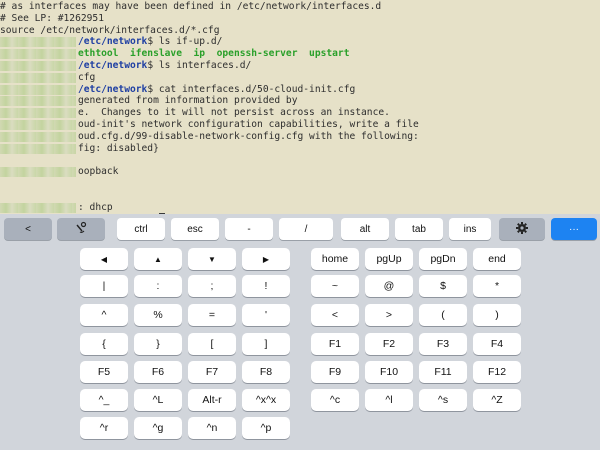 The width and height of the screenshot is (600, 450). What do you see at coordinates (212, 315) in the screenshot?
I see `equals-key: =` at bounding box center [212, 315].